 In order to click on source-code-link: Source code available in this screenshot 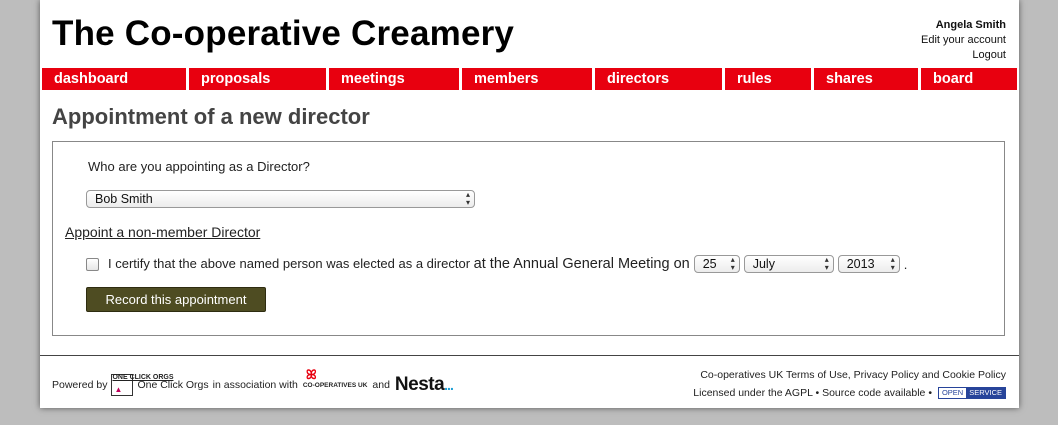, I will do `click(873, 393)`.